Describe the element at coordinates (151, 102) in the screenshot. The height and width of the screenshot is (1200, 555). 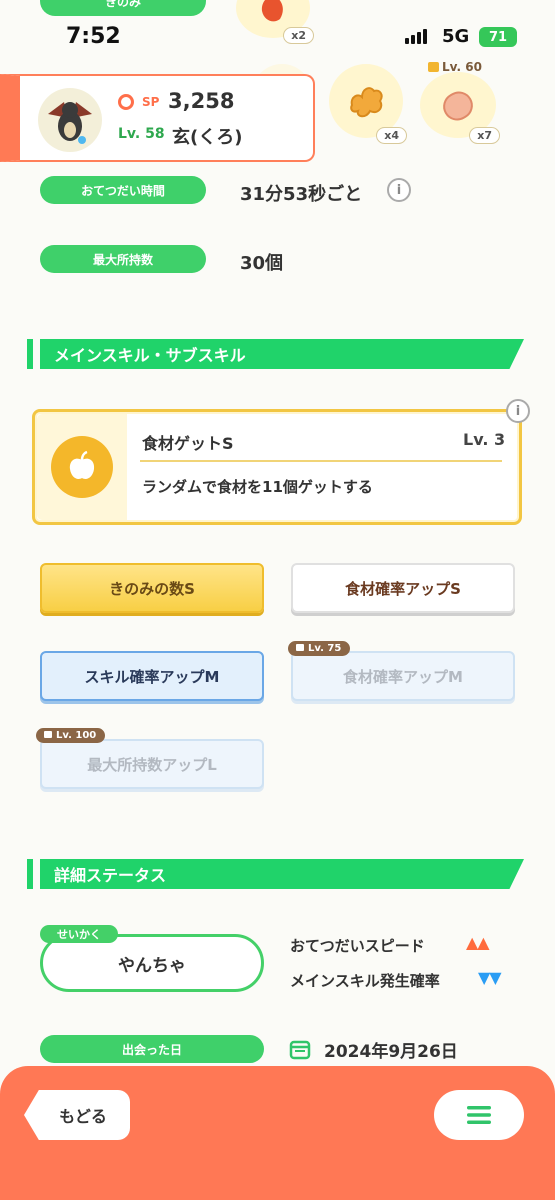
I see `sp-label: SP` at that location.